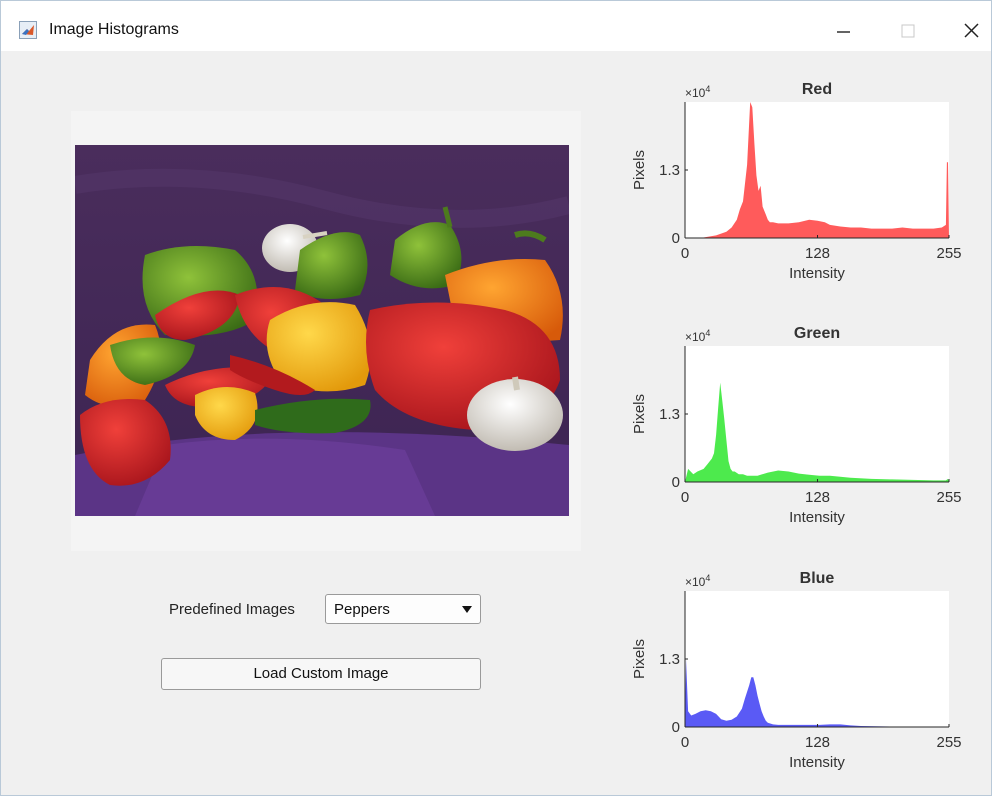  I want to click on histogram-title: Red, so click(817, 89).